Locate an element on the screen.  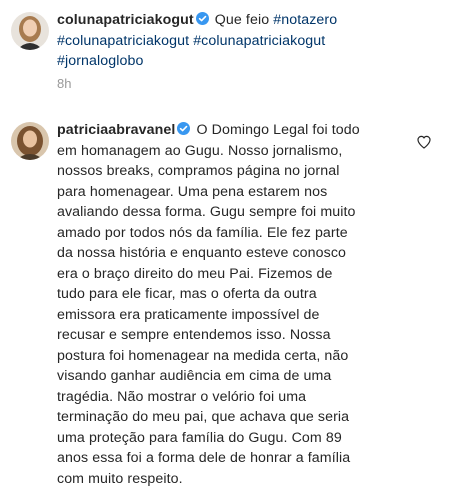
avatar-colunapatriciakogut is located at coordinates (30, 31).